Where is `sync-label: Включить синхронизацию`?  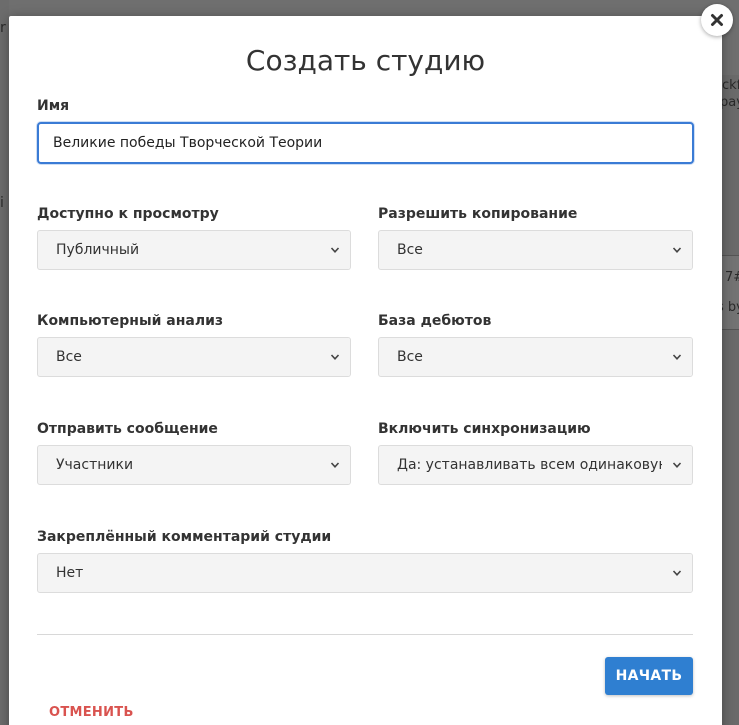 sync-label: Включить синхронизацию is located at coordinates (484, 429).